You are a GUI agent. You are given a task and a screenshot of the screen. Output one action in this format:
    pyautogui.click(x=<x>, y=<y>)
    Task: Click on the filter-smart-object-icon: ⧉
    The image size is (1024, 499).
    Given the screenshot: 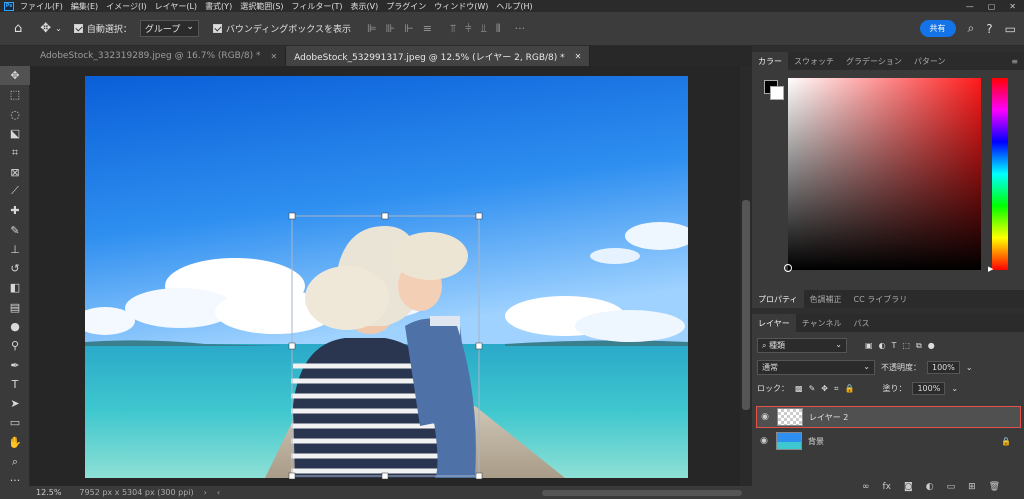 What is the action you would take?
    pyautogui.click(x=919, y=346)
    